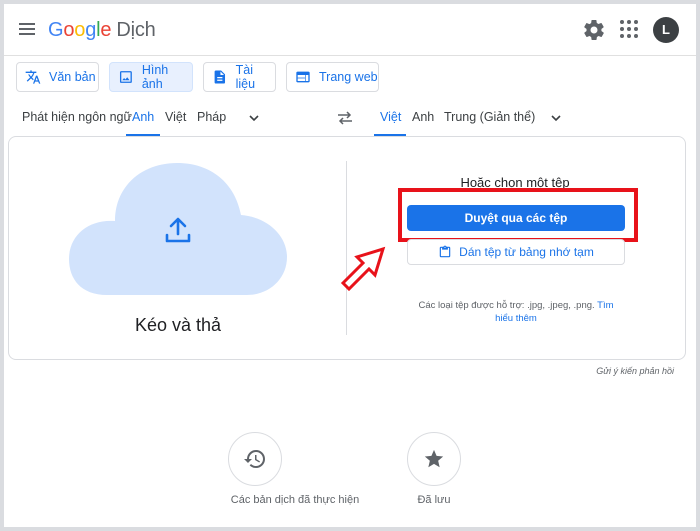 This screenshot has width=700, height=531. Describe the element at coordinates (666, 30) in the screenshot. I see `avatar: L` at that location.